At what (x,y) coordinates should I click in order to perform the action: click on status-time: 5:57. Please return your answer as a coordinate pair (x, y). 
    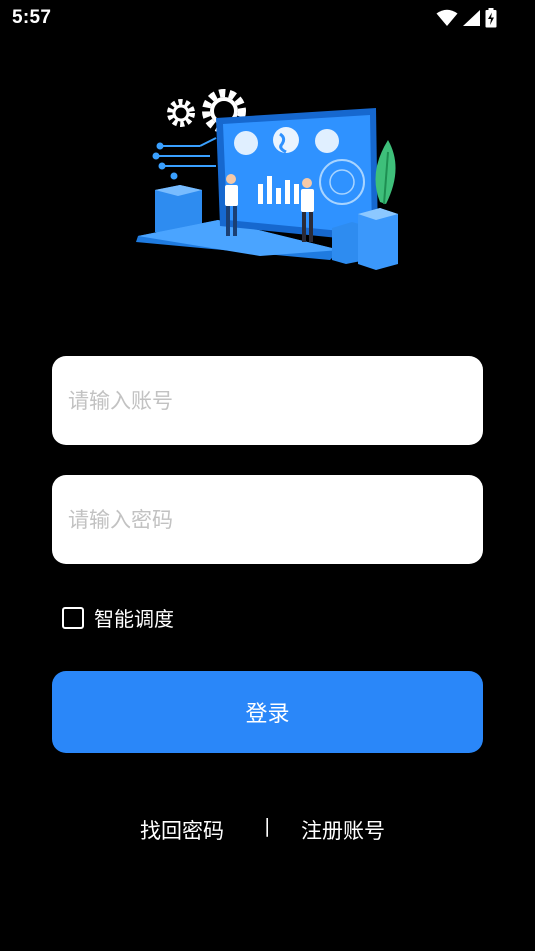
    Looking at the image, I should click on (32, 17).